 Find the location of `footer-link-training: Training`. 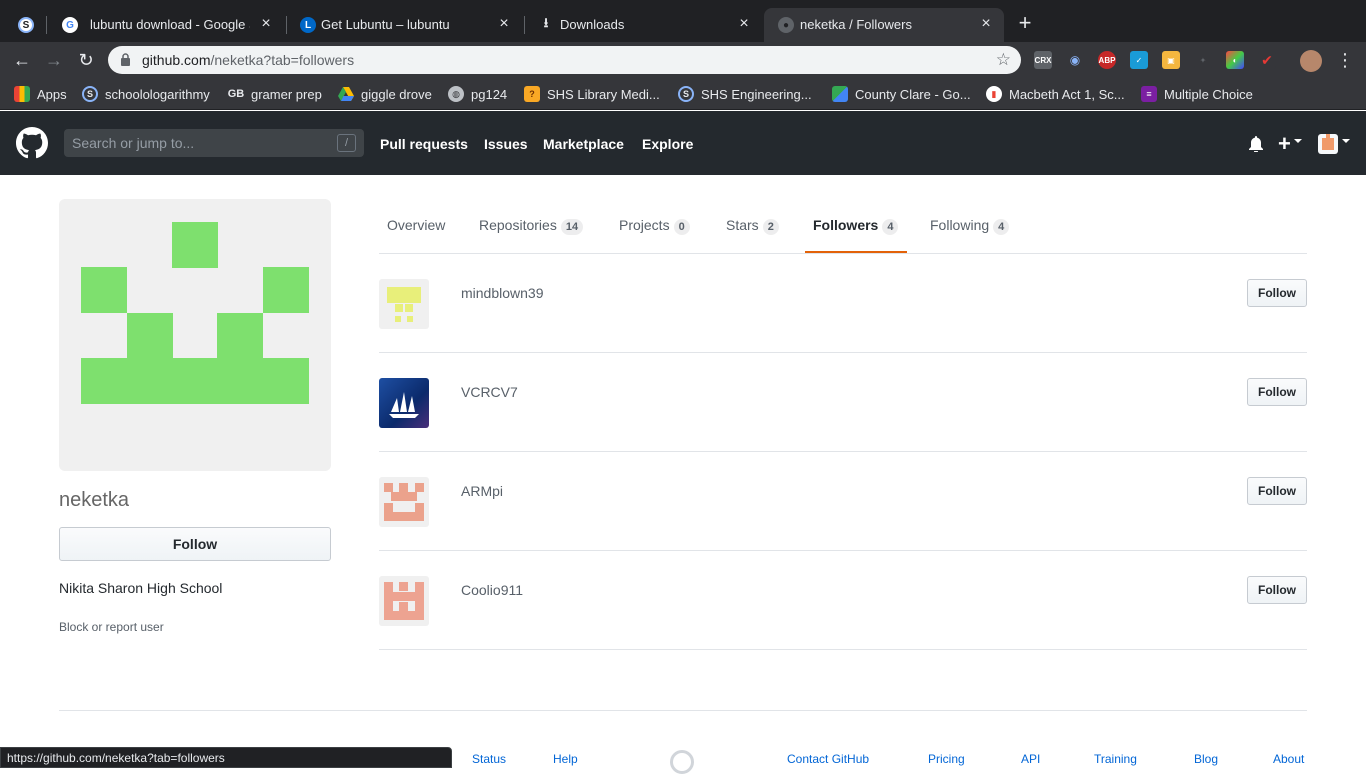

footer-link-training: Training is located at coordinates (1115, 759).